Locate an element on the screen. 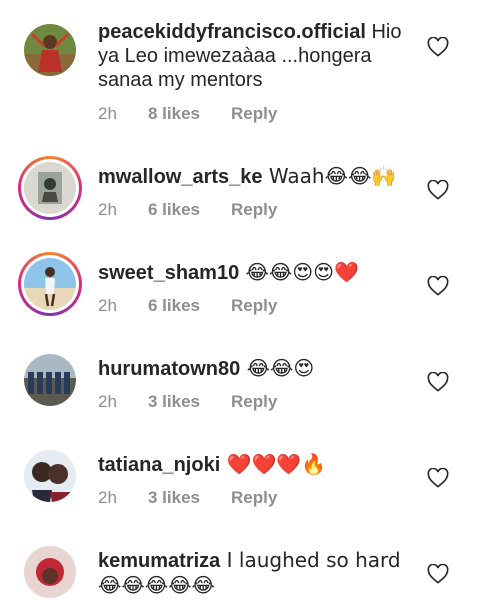  comment-body: ❤️❤️❤️🔥 is located at coordinates (273, 464).